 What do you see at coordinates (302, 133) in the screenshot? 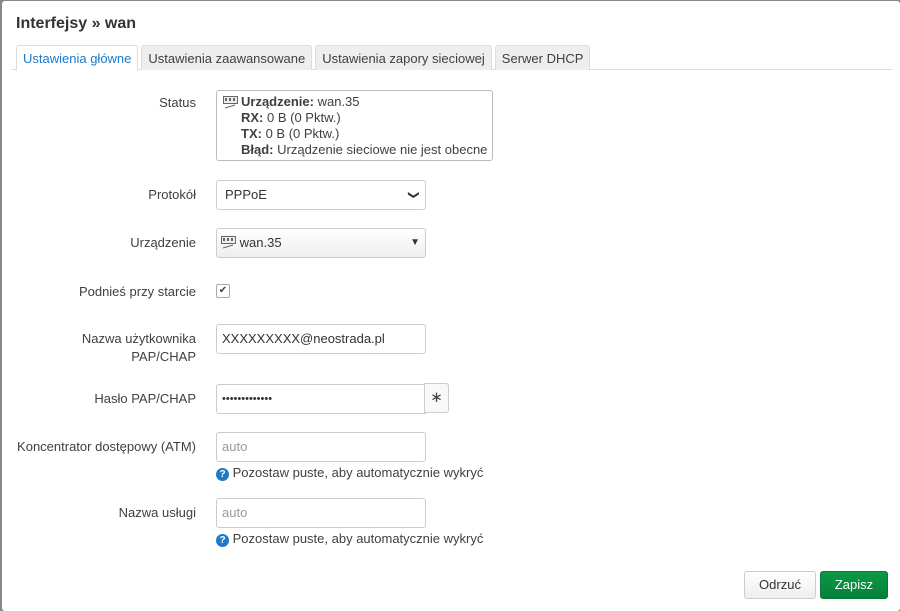
I see `tx-value: 0 B (0 Pktw.)` at bounding box center [302, 133].